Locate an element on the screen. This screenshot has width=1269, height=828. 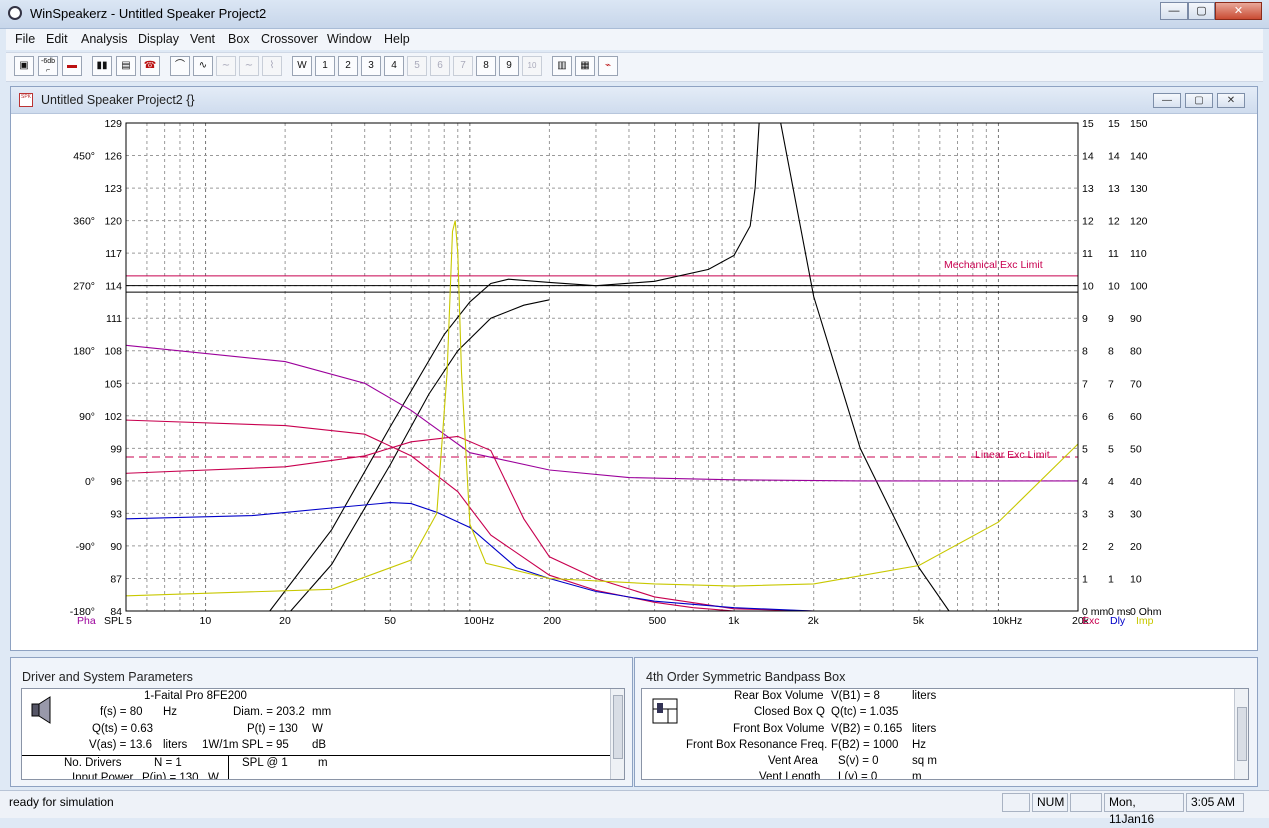
value-sv: S(v) = 0 is located at coordinates (858, 761).